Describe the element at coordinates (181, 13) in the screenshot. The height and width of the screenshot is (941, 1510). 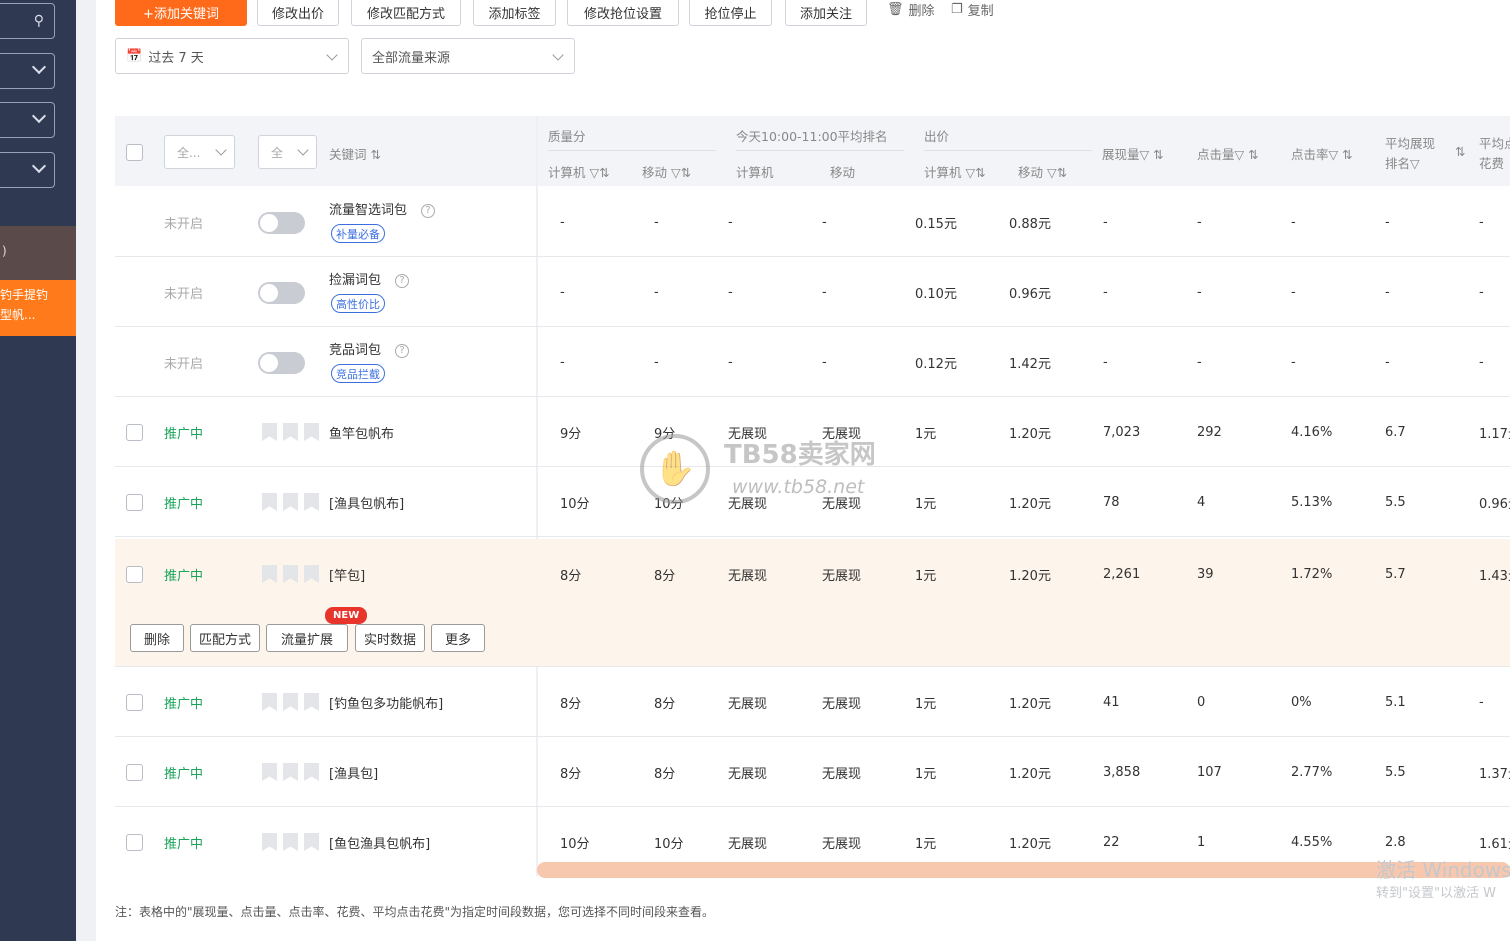
I see `add-keyword-button: +添加关键词` at that location.